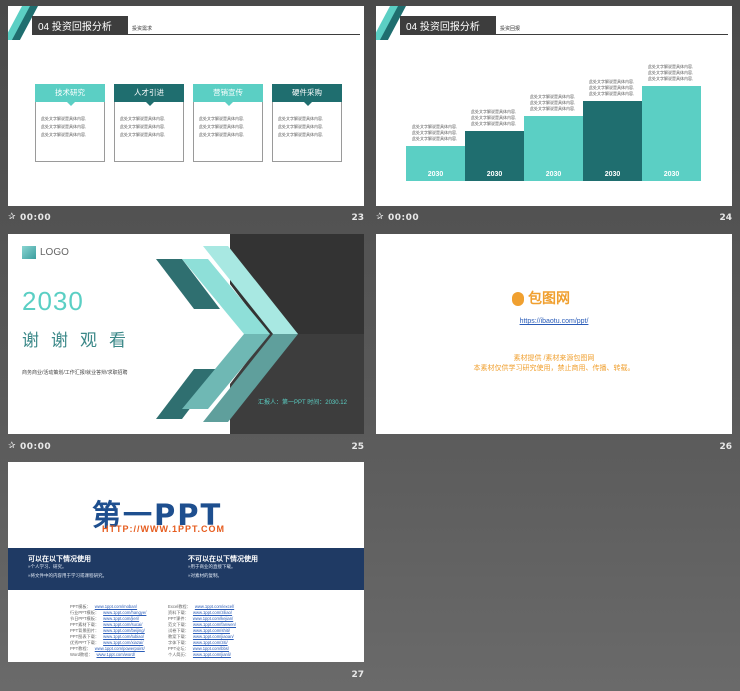  Describe the element at coordinates (186, 676) in the screenshot. I see `slide-meta-27: 27` at that location.